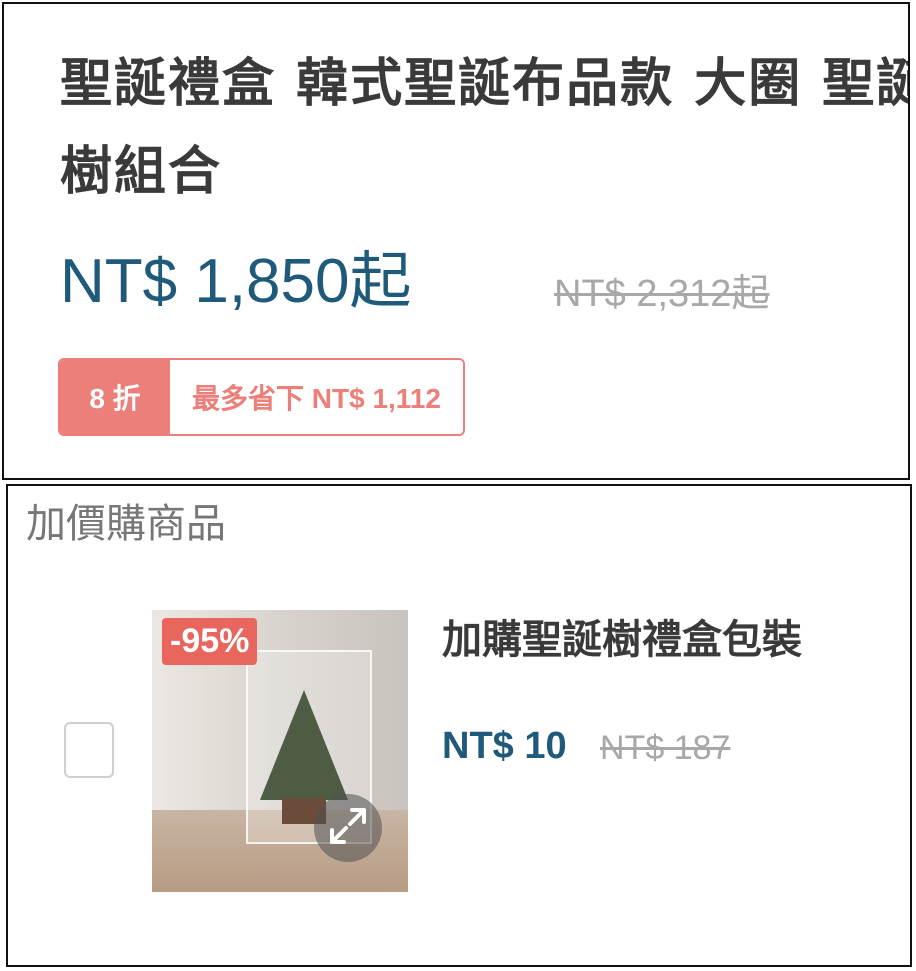 This screenshot has height=971, width=916. I want to click on addon-discount-tag: -95%, so click(210, 641).